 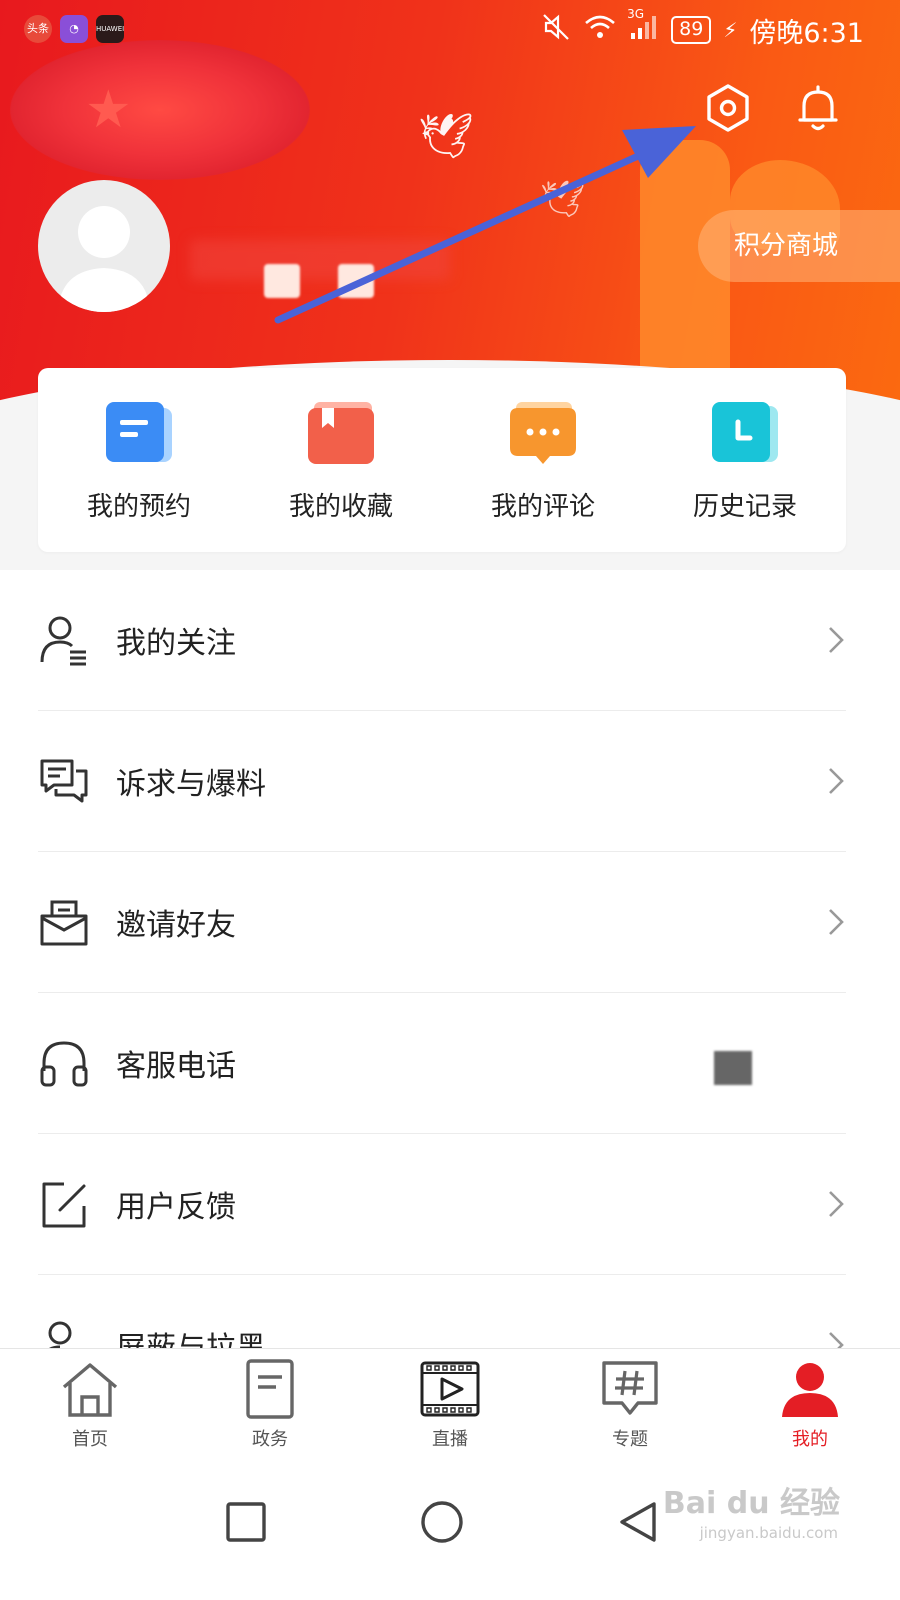 I want to click on watermark-url: jingyan.baidu.com, so click(x=768, y=1533).